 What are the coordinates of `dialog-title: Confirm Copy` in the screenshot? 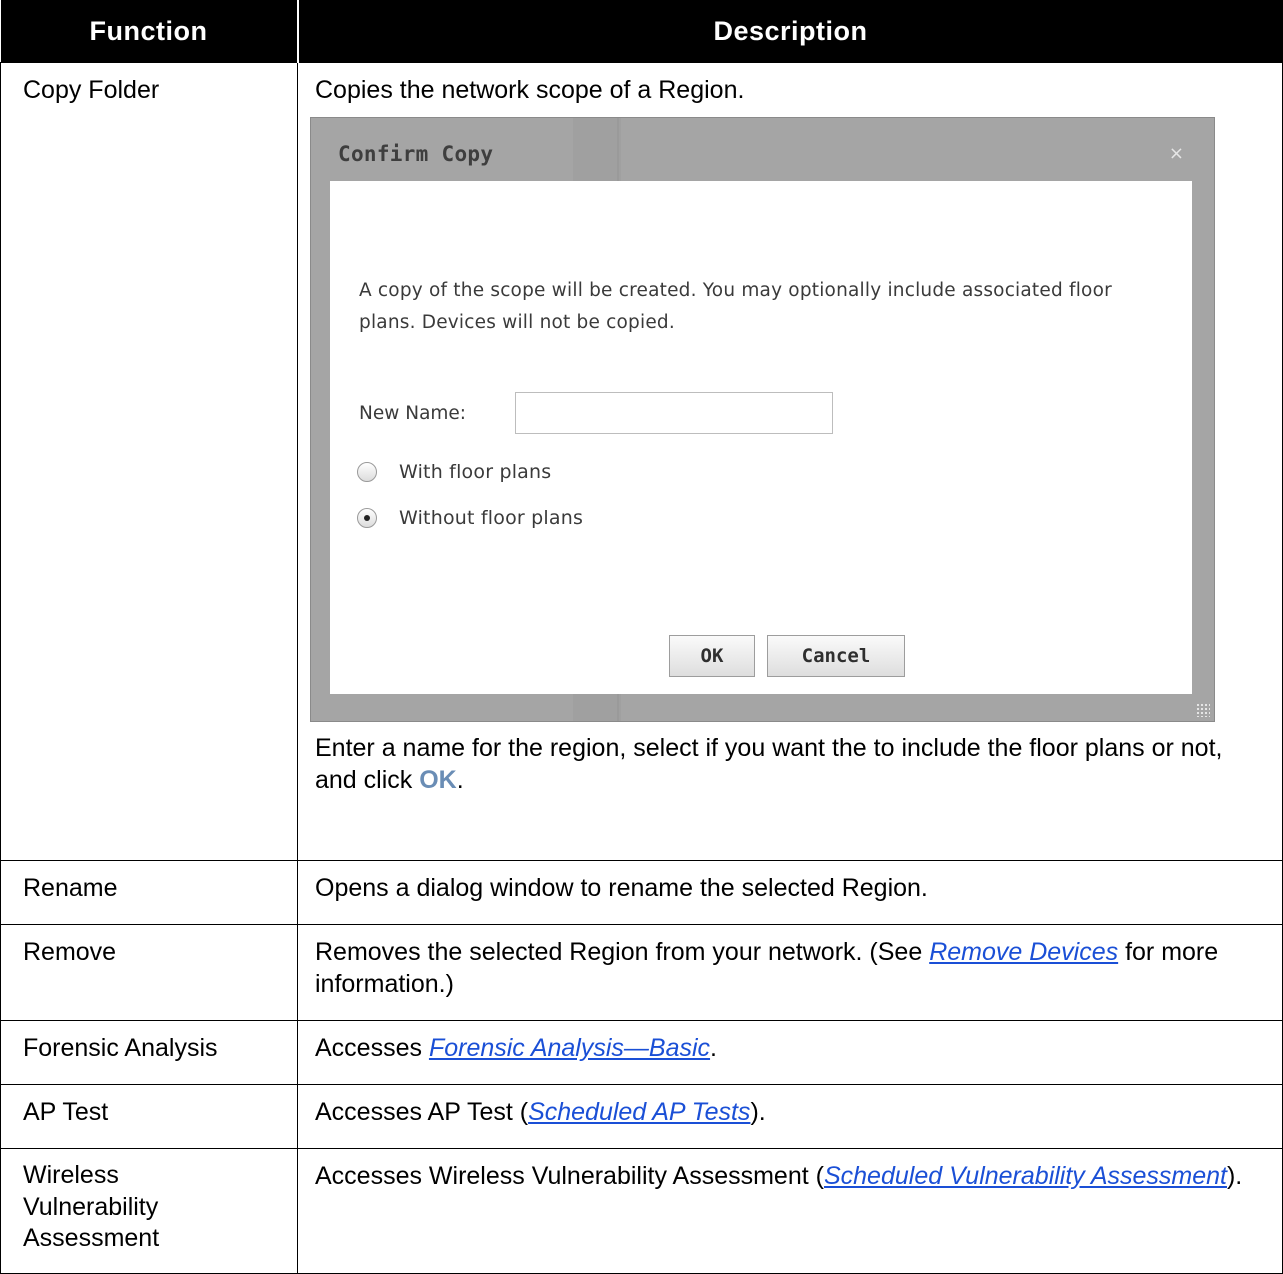 It's located at (416, 154).